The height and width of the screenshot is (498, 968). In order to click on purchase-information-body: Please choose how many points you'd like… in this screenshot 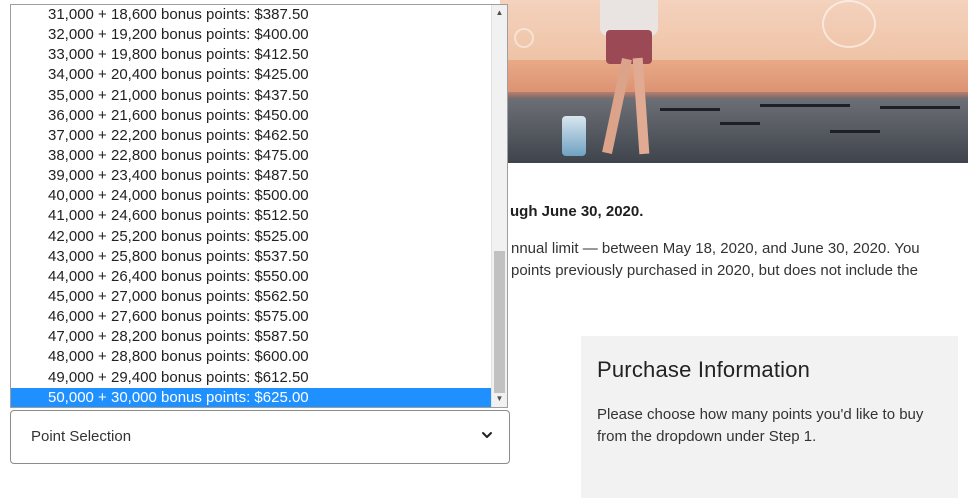, I will do `click(760, 425)`.